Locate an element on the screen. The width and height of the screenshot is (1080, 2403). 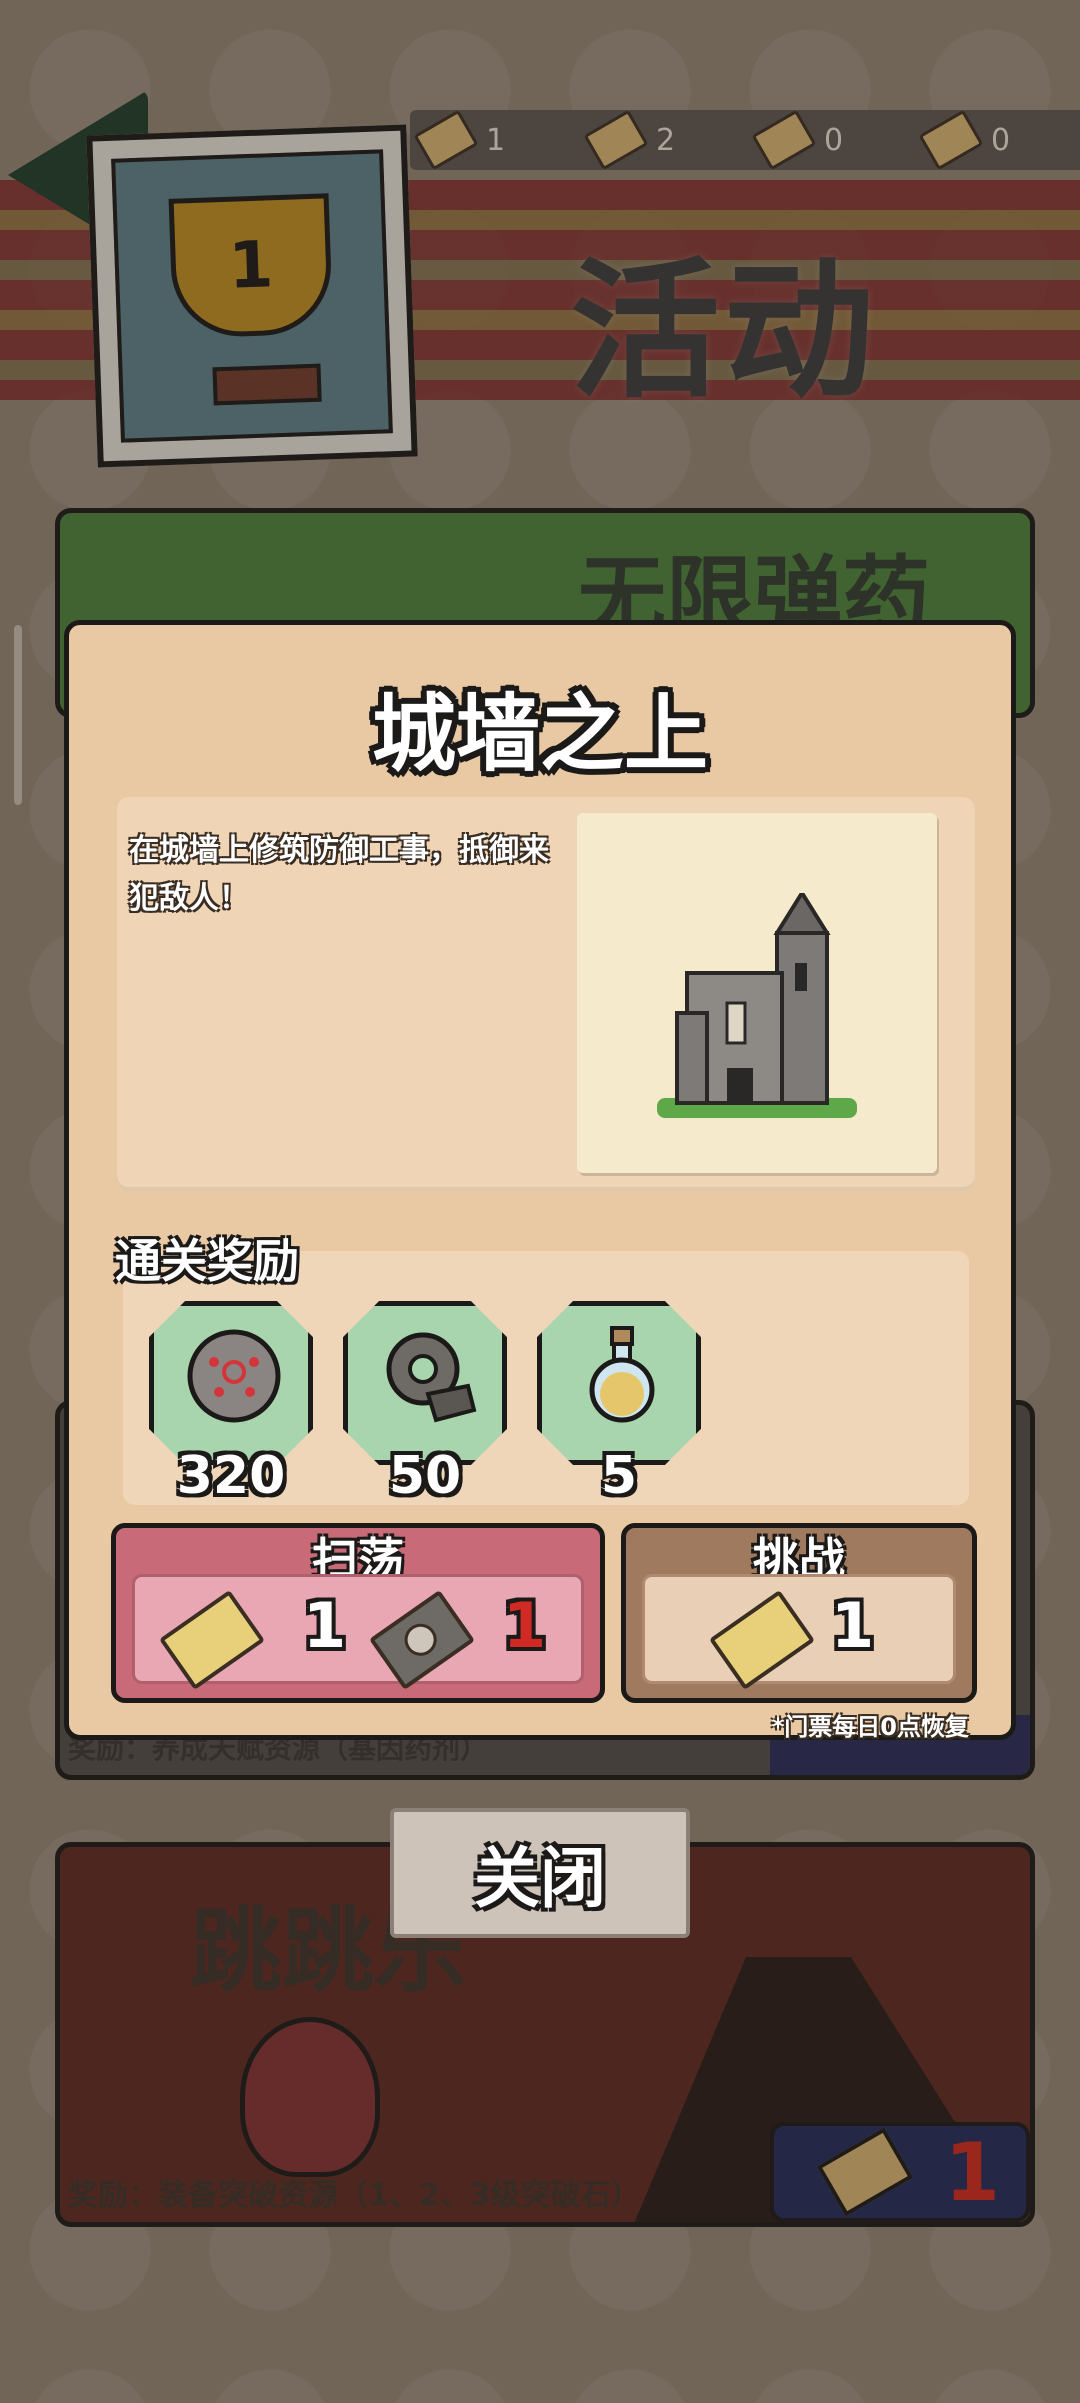
castle-ruin-icon is located at coordinates (757, 1005).